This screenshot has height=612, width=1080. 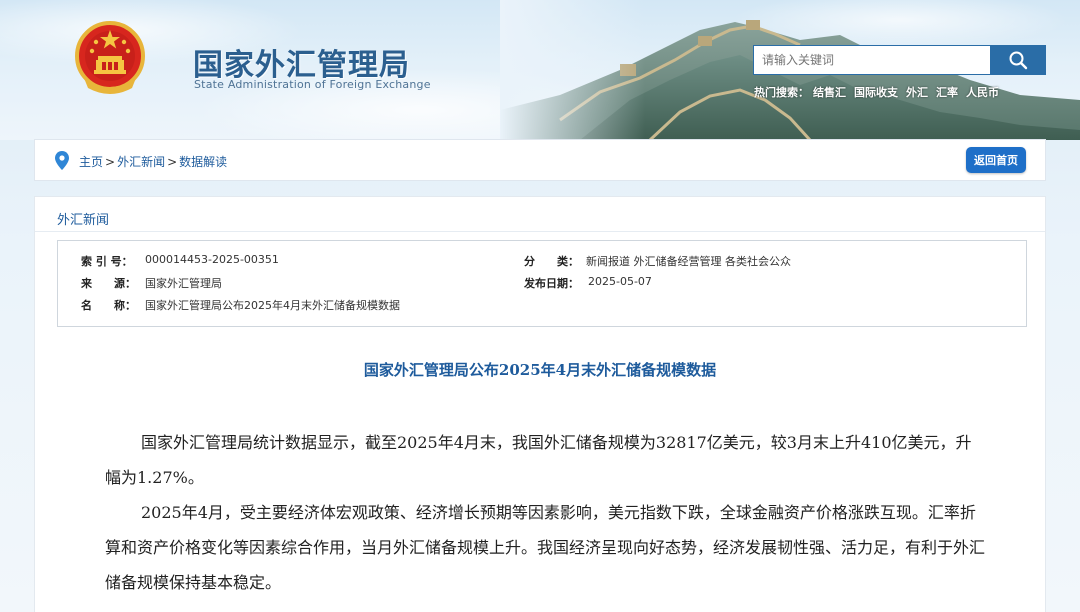 What do you see at coordinates (203, 162) in the screenshot?
I see `breadcrumb-item-data-interpretation: 数据解读` at bounding box center [203, 162].